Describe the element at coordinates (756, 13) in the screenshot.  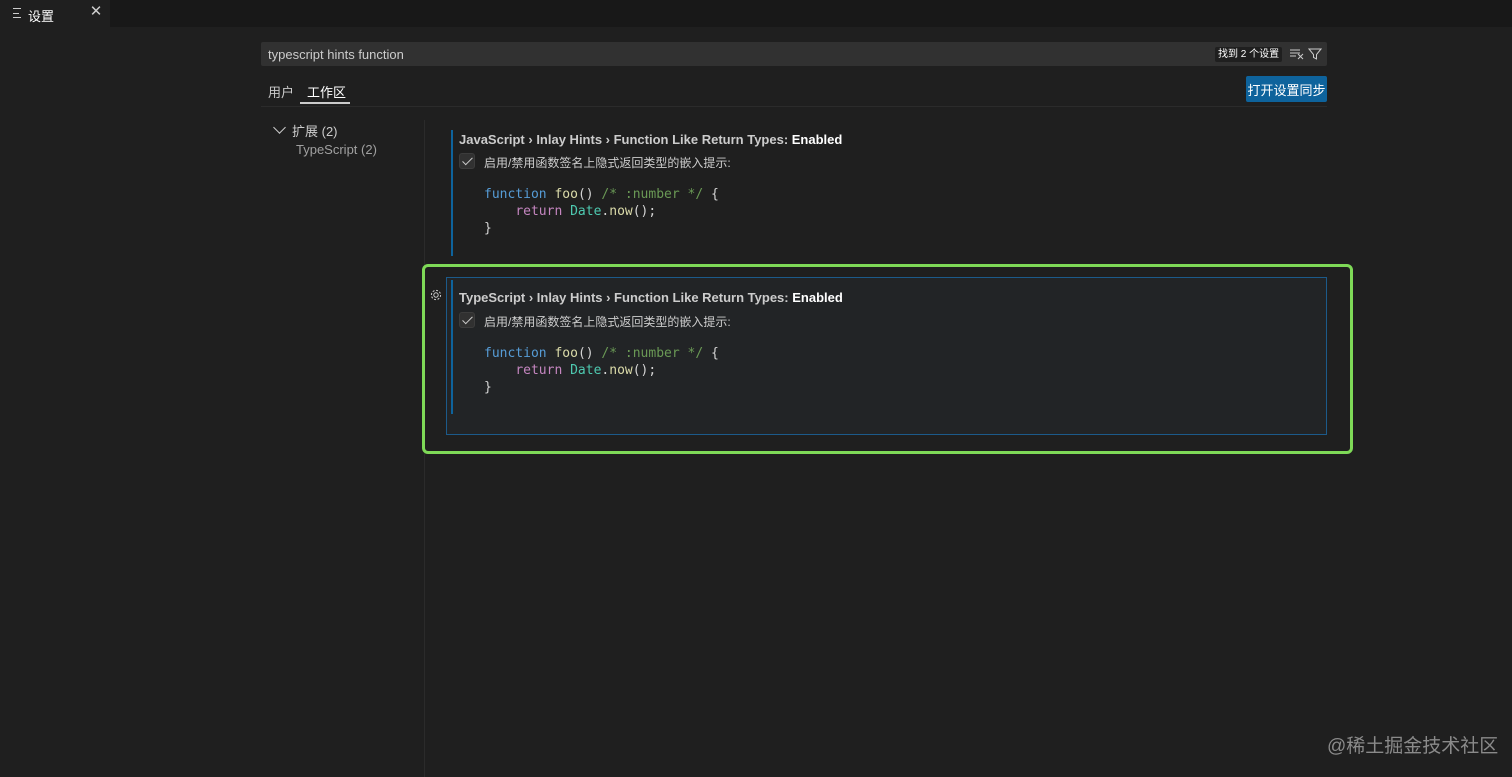
I see `editor-tab-bar: 设置 ✕` at that location.